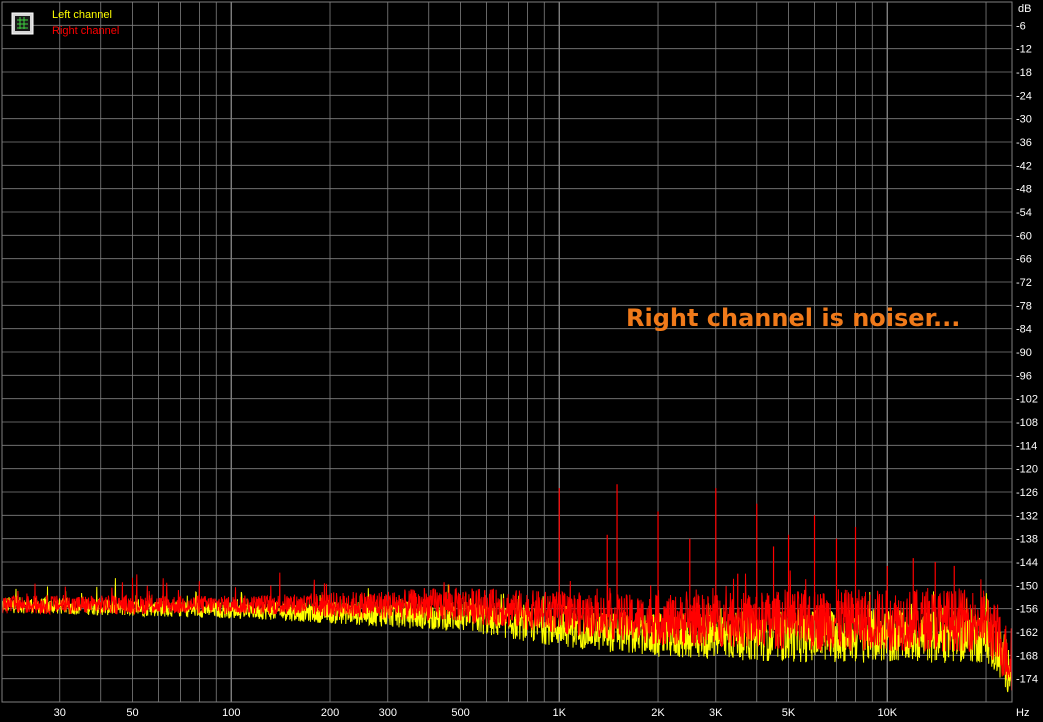 This screenshot has width=1043, height=722. What do you see at coordinates (330, 713) in the screenshot?
I see `x-tick-label: 200` at bounding box center [330, 713].